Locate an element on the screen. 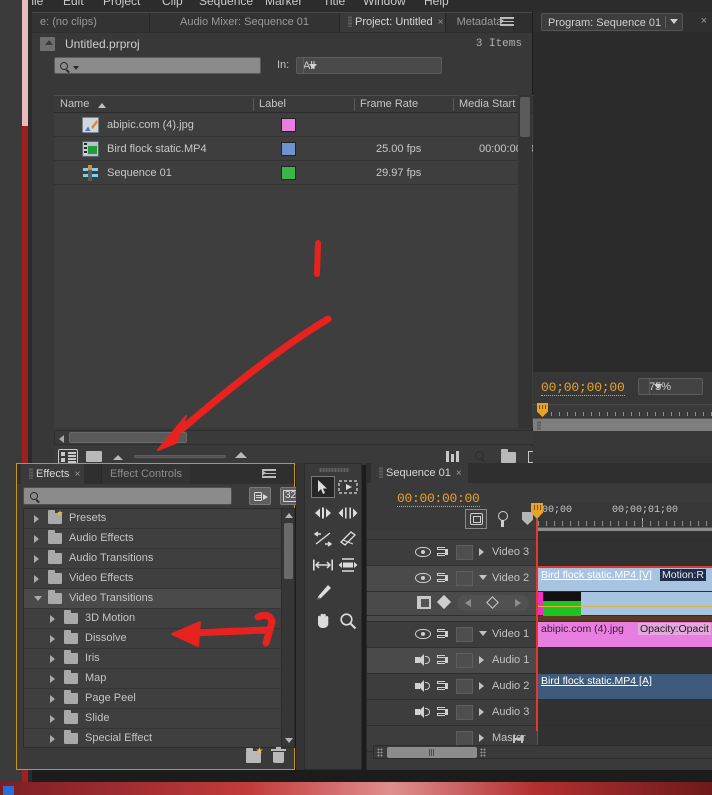  show-keyframes-icon is located at coordinates (444, 602).